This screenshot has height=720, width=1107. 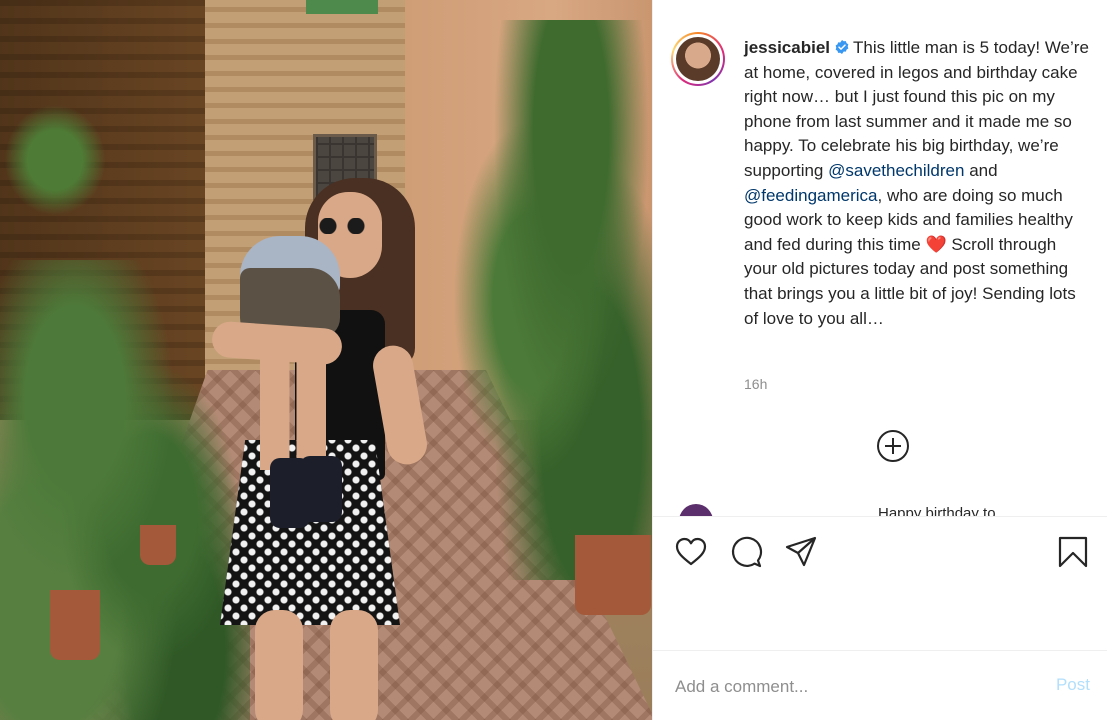 What do you see at coordinates (1073, 552) in the screenshot?
I see `bookmark-icon` at bounding box center [1073, 552].